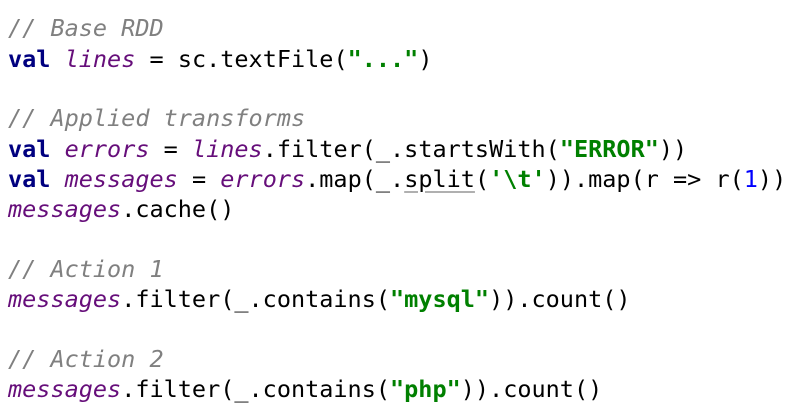  I want to click on map-call: .map(_., so click(355, 179).